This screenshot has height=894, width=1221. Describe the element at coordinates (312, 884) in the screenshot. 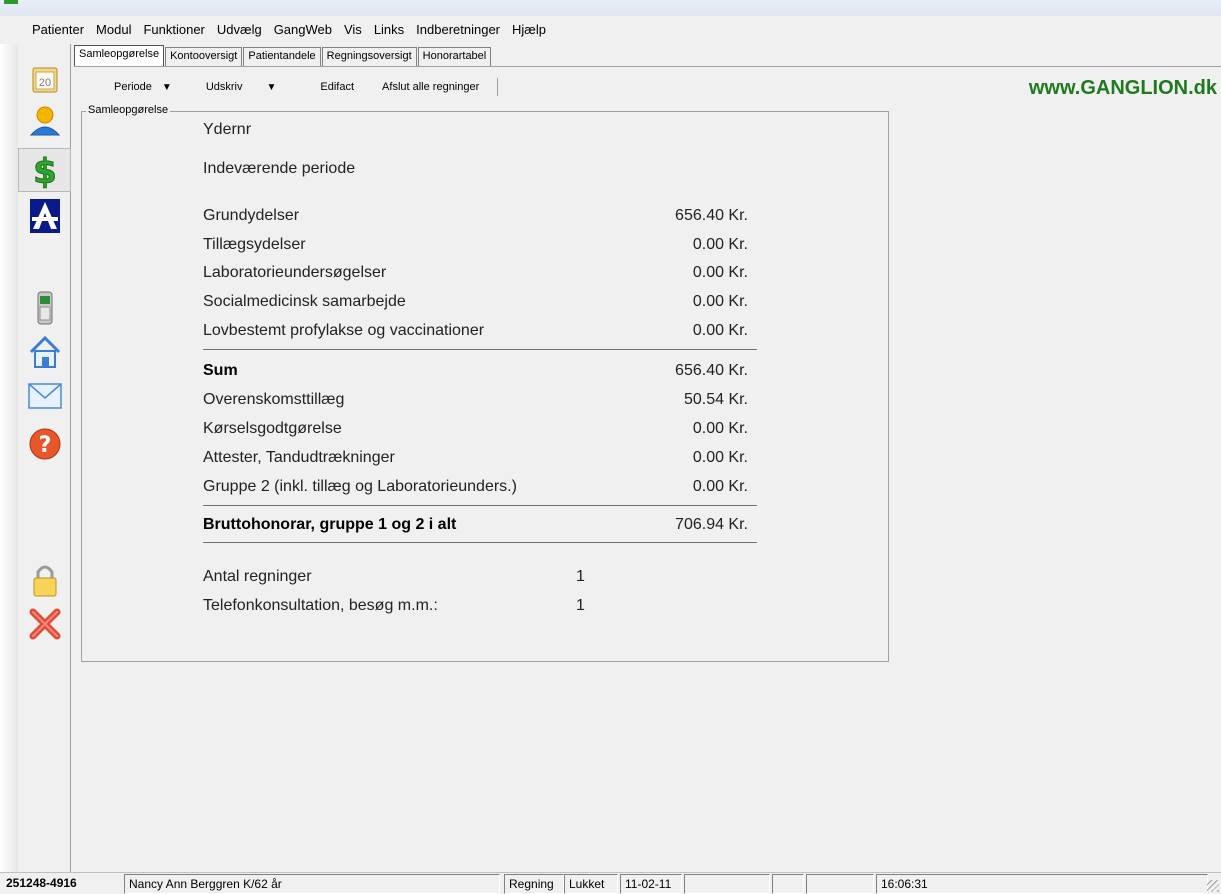

I see `status-patient: Nancy Ann Berggren K/62 år` at that location.